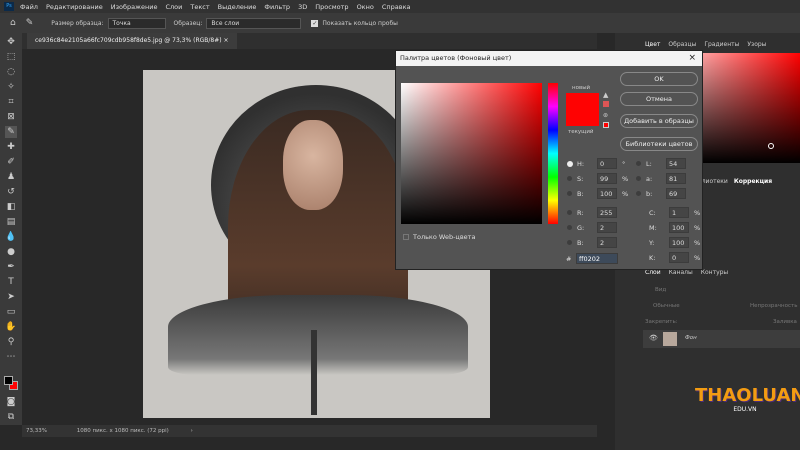 The width and height of the screenshot is (800, 450). I want to click on blur-tool-icon: 💧, so click(11, 237).